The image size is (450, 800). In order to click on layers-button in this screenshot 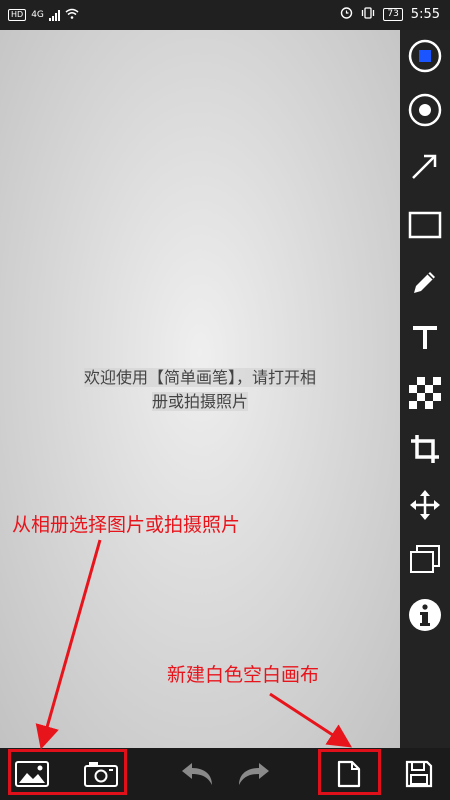, I will do `click(425, 559)`.